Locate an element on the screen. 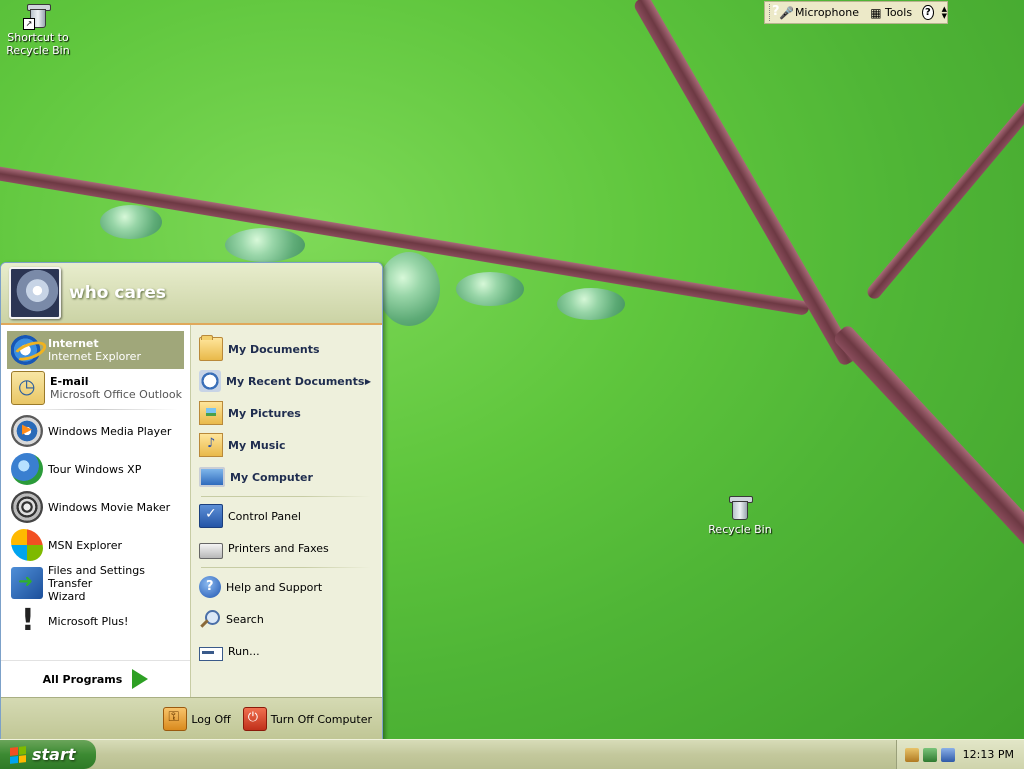 The height and width of the screenshot is (769, 1024). msn-icon is located at coordinates (27, 545).